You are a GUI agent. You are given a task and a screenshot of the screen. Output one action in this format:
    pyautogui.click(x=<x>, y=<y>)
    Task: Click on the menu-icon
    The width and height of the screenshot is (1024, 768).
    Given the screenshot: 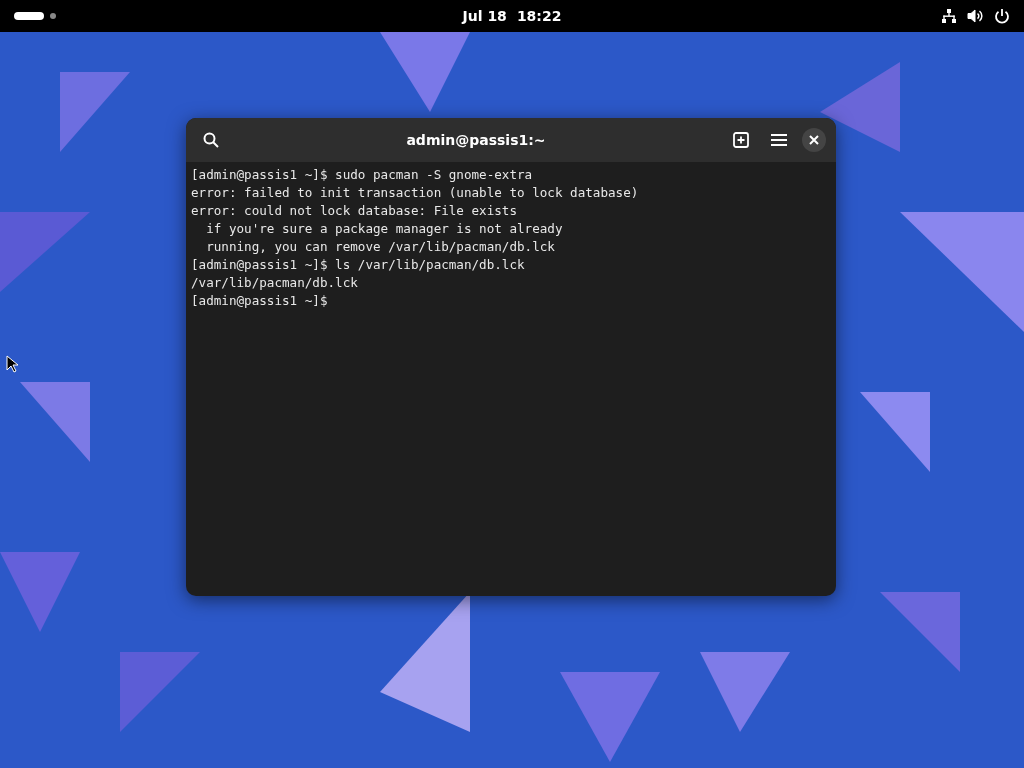 What is the action you would take?
    pyautogui.click(x=779, y=140)
    